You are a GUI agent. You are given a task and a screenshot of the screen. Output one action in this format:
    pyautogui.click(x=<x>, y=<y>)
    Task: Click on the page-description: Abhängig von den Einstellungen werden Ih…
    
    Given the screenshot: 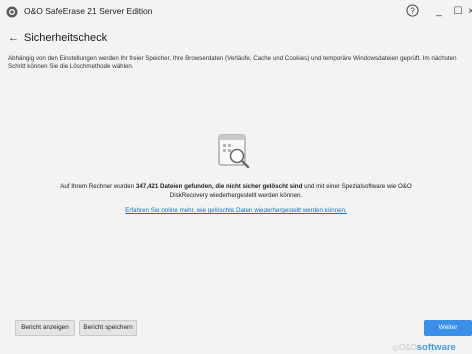 What is the action you would take?
    pyautogui.click(x=232, y=62)
    